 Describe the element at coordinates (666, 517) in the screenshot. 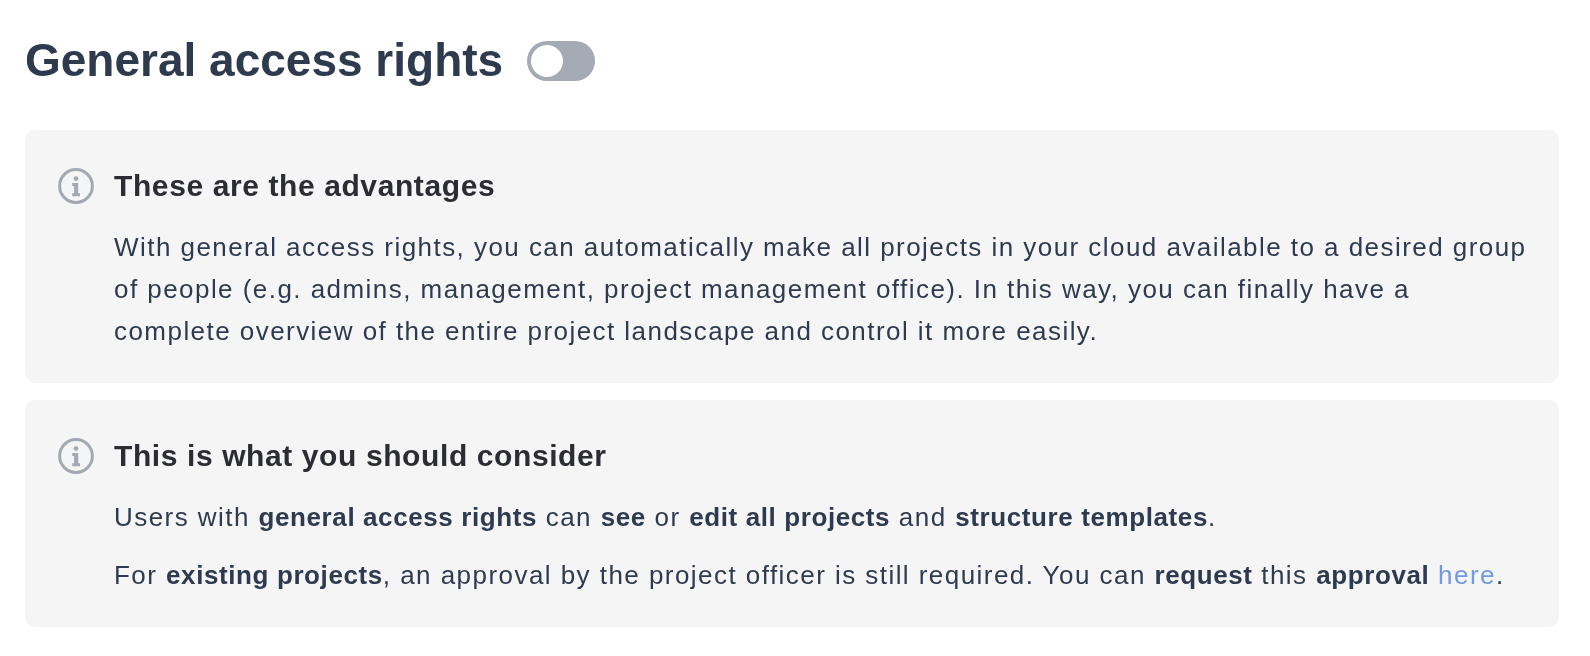

I see `notice-text: Users with general access rights can see or edit all projects and structure templates.` at that location.